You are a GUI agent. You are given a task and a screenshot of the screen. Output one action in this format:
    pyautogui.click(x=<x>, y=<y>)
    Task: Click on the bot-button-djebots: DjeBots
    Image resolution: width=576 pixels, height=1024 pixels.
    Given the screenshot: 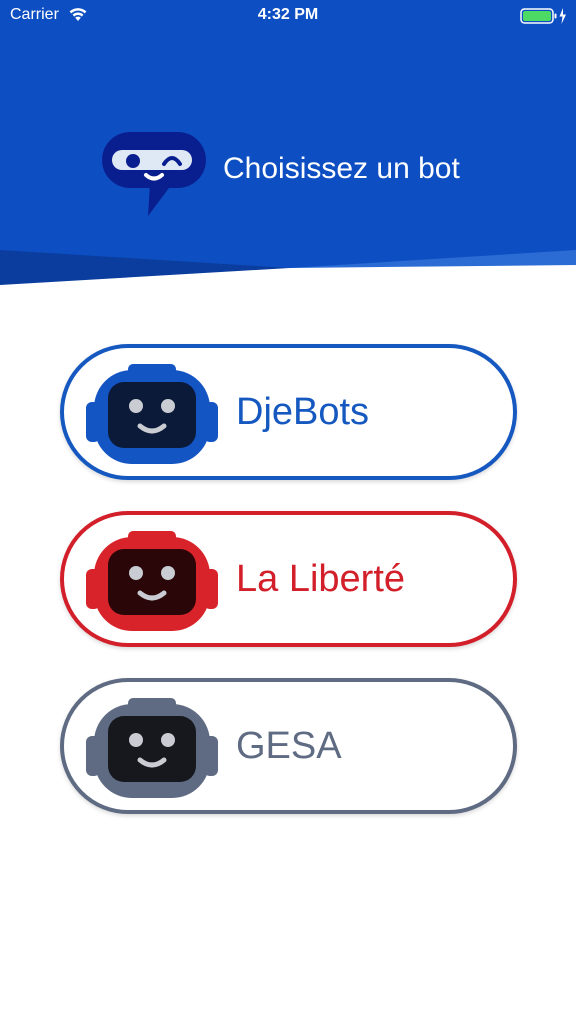 What is the action you would take?
    pyautogui.click(x=288, y=412)
    